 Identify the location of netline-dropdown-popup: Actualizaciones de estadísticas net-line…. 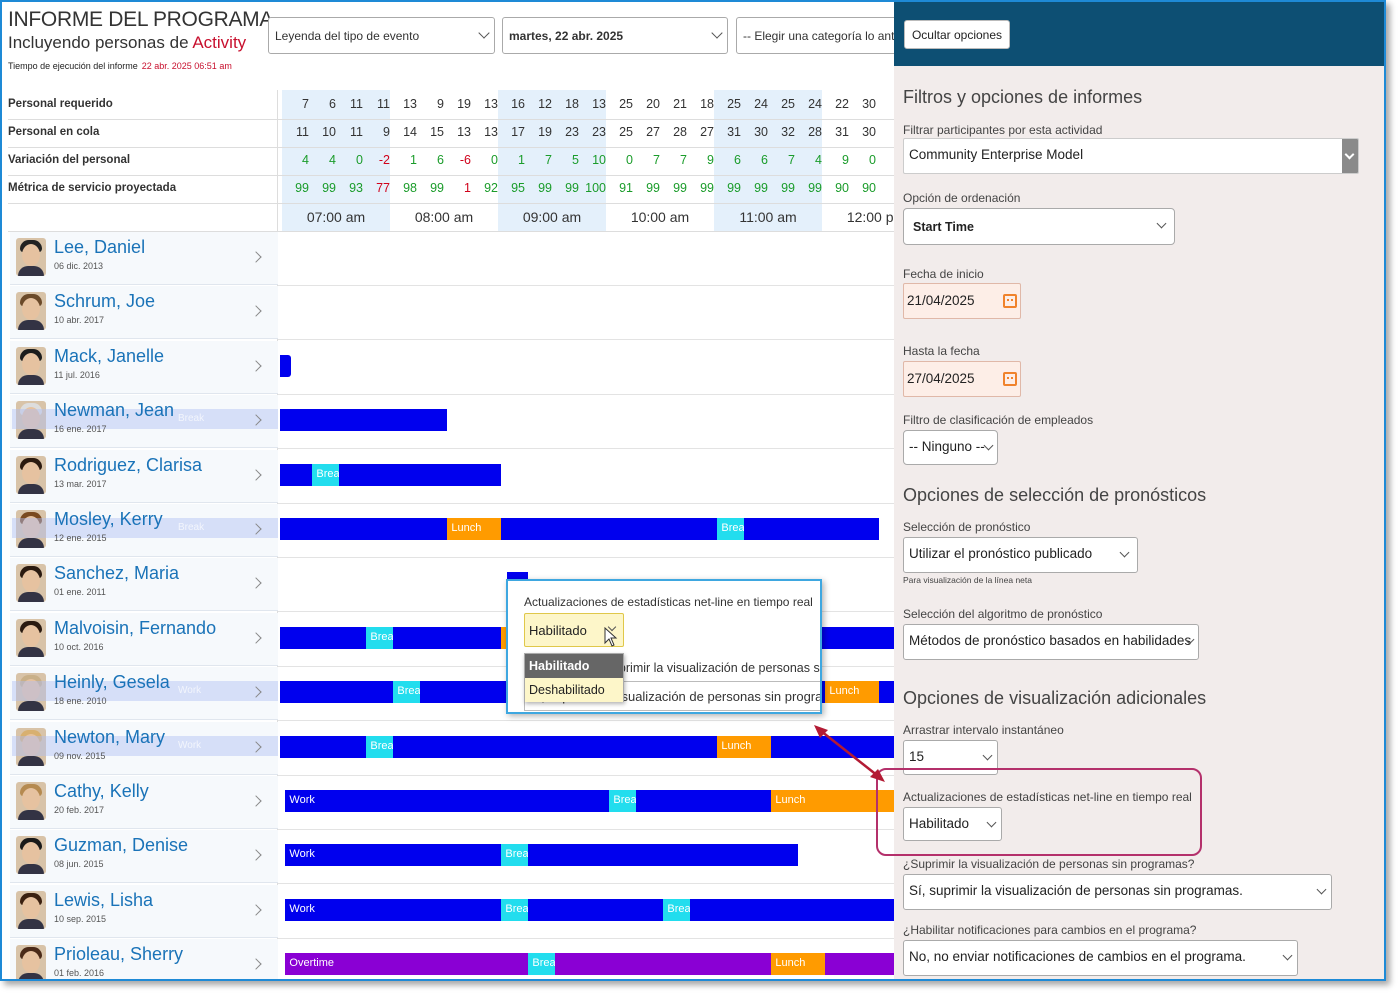
(664, 646).